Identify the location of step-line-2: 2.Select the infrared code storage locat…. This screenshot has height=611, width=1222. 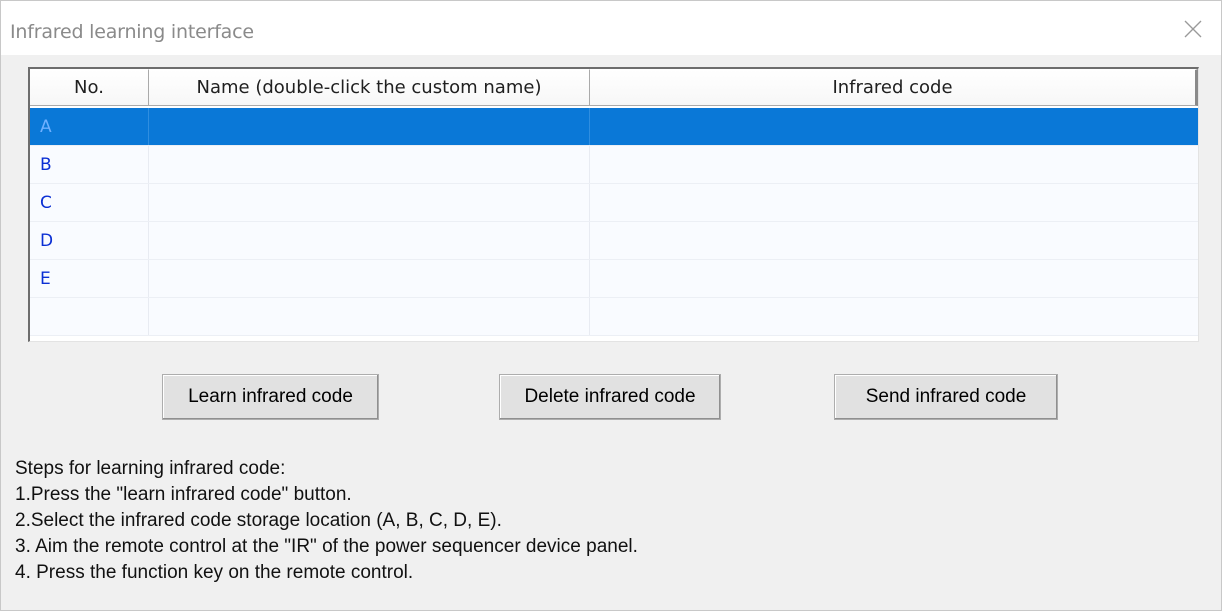
(258, 520).